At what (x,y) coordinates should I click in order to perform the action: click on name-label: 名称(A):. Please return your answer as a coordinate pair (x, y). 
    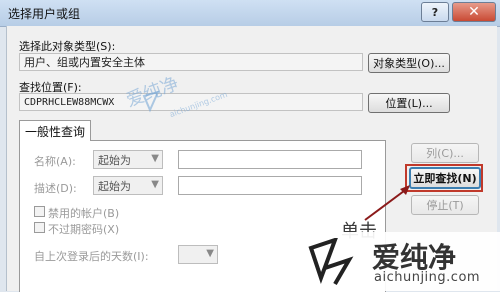
    Looking at the image, I should click on (55, 161).